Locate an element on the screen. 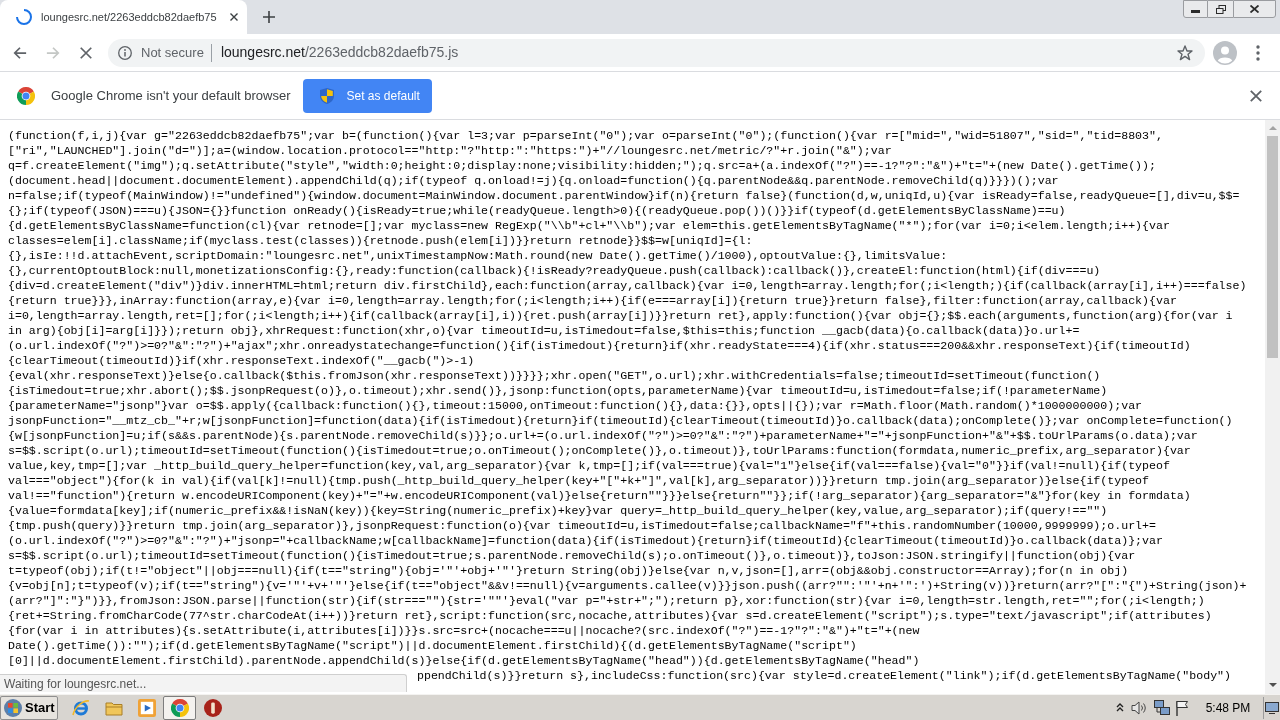 Image resolution: width=1280 pixels, height=720 pixels. code-line: {parameterName="jsonp"}var o=$$.apply({callback:function(){},timeout:15000,onTimeout:function(){},data:{}},opts||{});var r=Math.floor(Math.random()*1000000000);var is located at coordinates (576, 405).